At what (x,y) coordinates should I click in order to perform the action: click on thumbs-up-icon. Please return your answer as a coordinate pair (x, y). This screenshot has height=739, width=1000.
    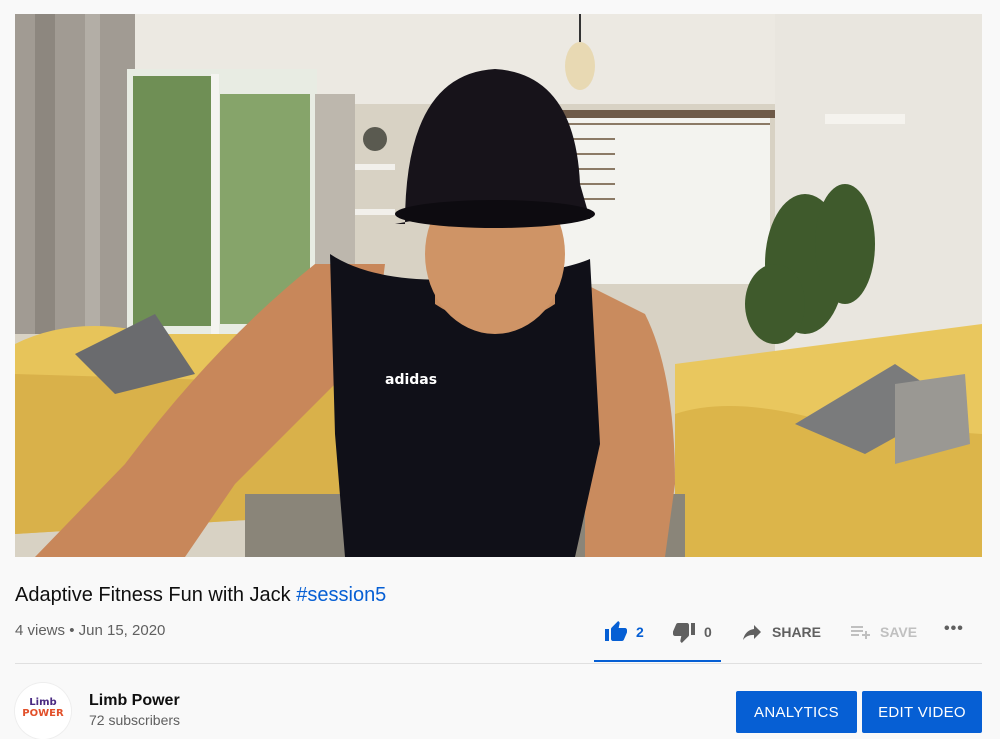
    Looking at the image, I should click on (616, 631).